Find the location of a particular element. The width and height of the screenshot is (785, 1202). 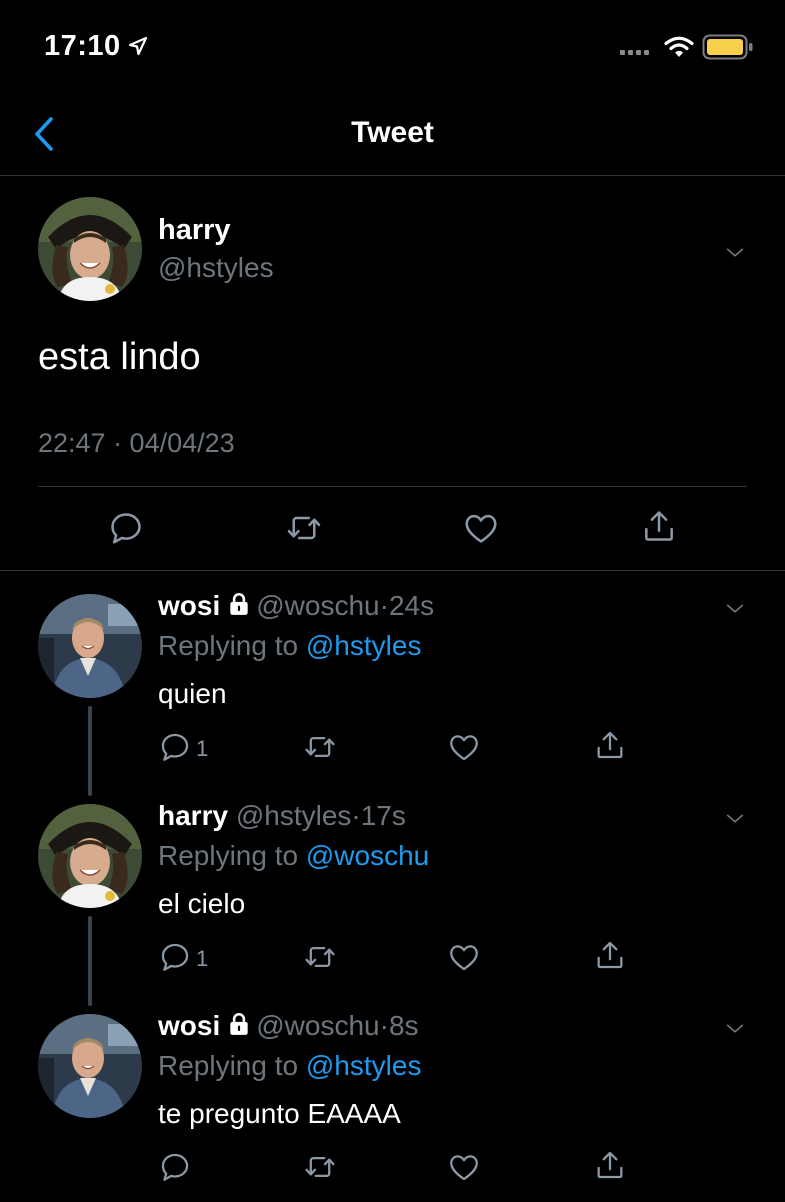

location-arrow-icon is located at coordinates (138, 48).